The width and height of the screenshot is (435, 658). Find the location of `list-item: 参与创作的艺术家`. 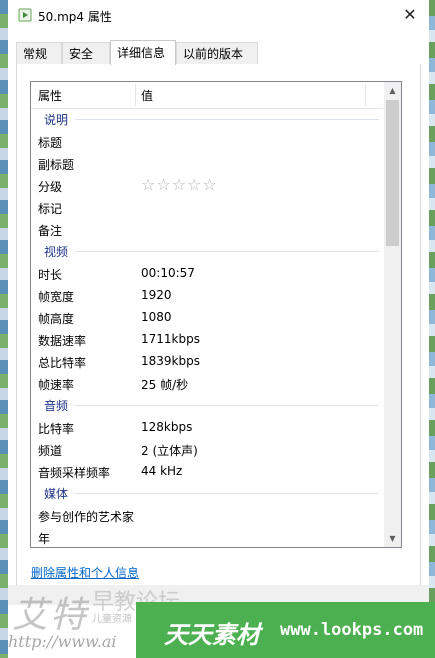

list-item: 参与创作的艺术家 is located at coordinates (207, 515).